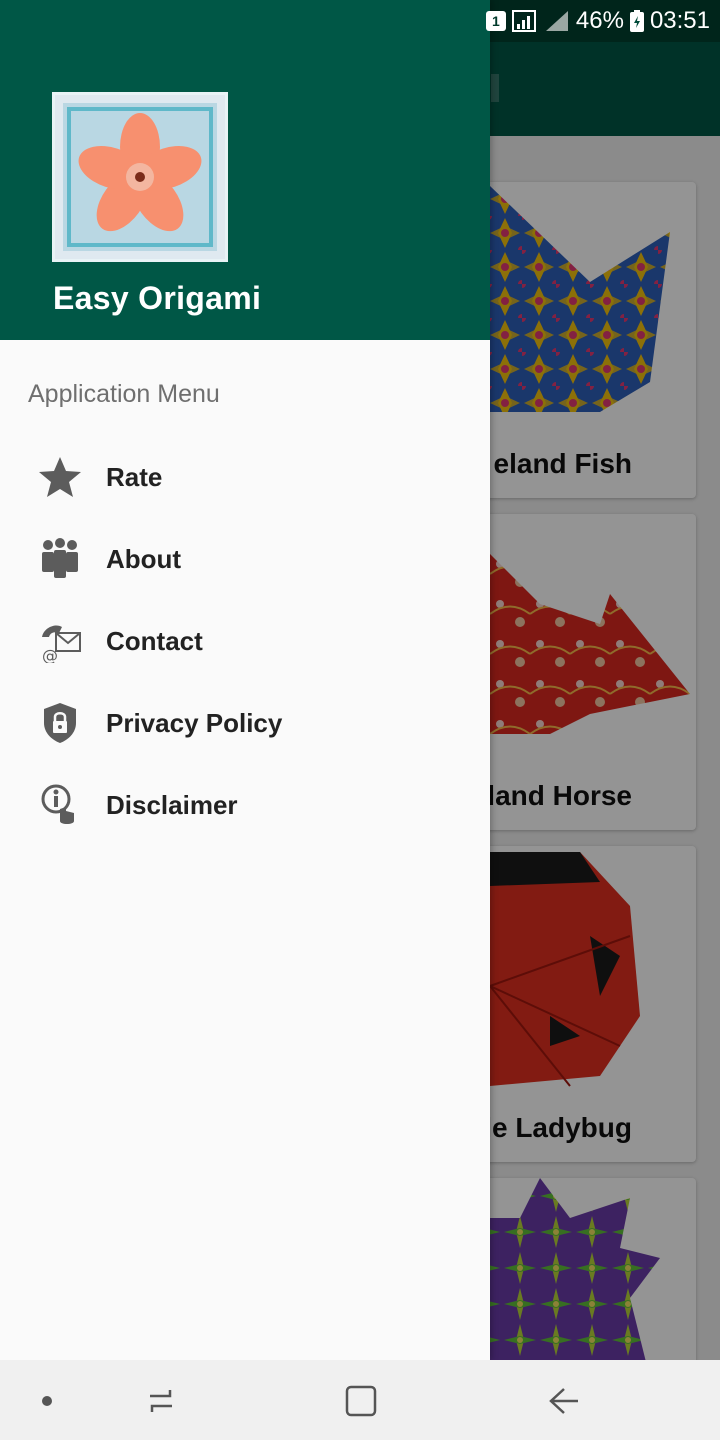  What do you see at coordinates (245, 559) in the screenshot?
I see `menu-item-about: About` at bounding box center [245, 559].